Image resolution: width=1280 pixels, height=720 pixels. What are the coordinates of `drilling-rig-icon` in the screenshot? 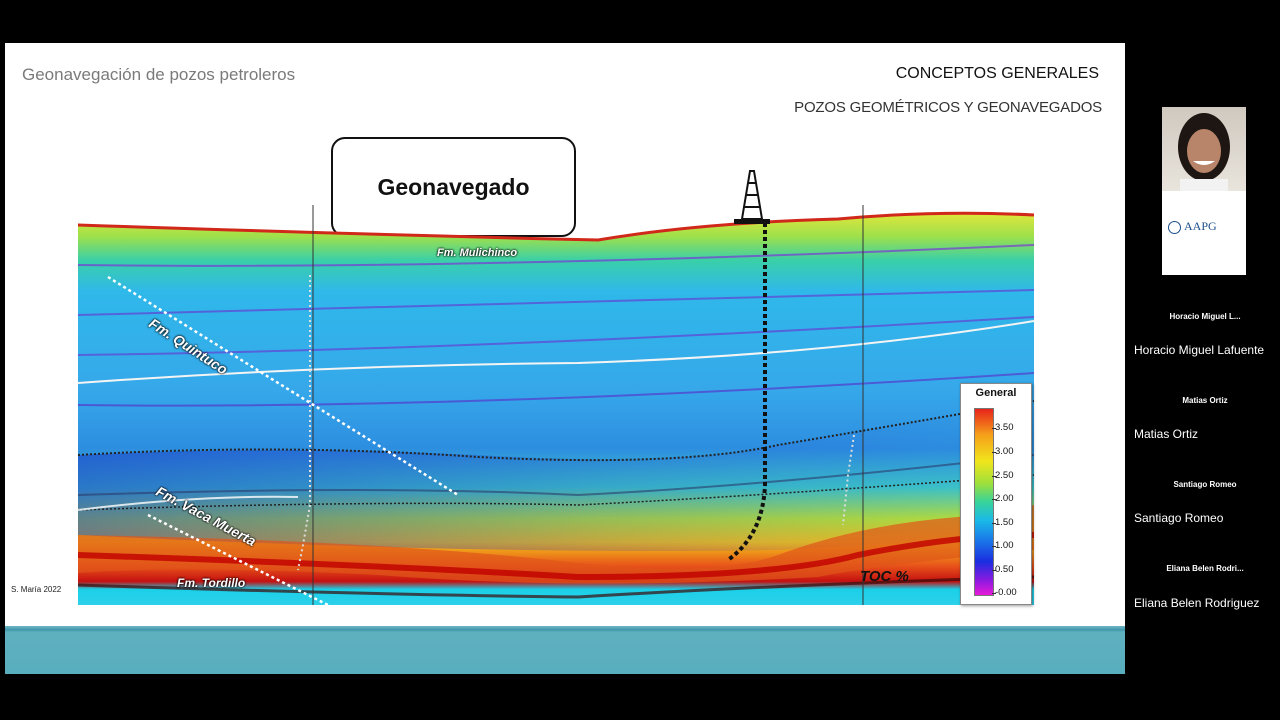 It's located at (752, 197).